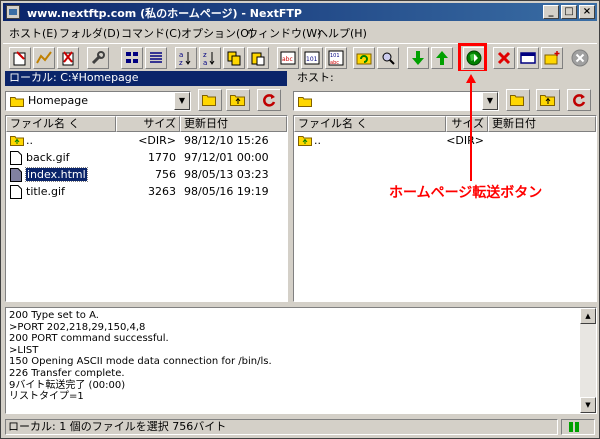  I want to click on file-name: back.gif, so click(48, 157).